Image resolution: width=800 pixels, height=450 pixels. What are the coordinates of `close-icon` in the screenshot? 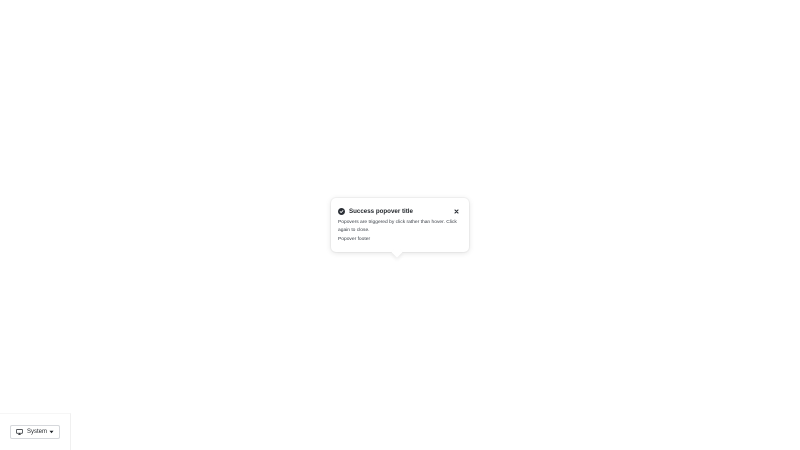 It's located at (456, 211).